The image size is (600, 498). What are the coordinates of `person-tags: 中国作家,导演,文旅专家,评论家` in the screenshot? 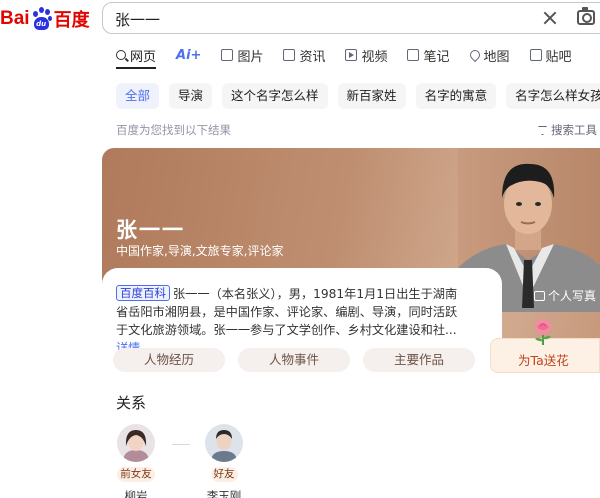 It's located at (200, 251).